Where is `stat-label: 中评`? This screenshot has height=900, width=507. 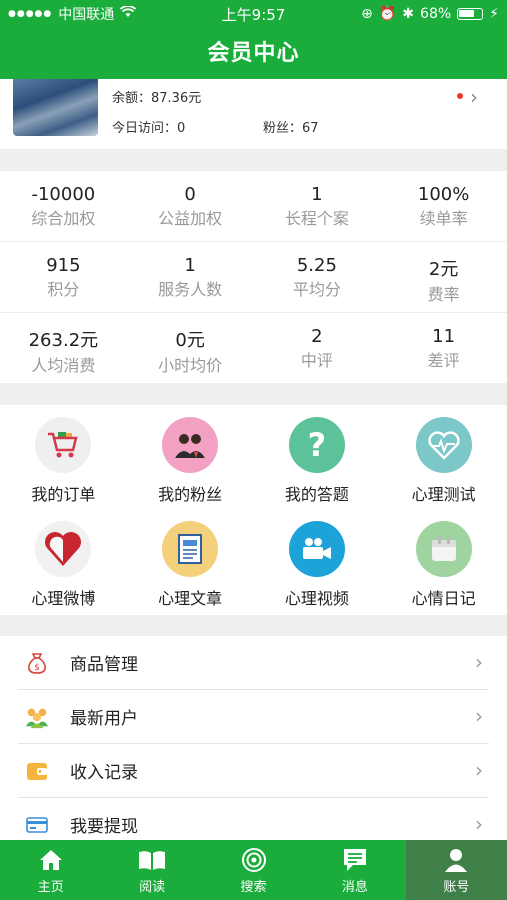
stat-label: 中评 is located at coordinates (316, 360).